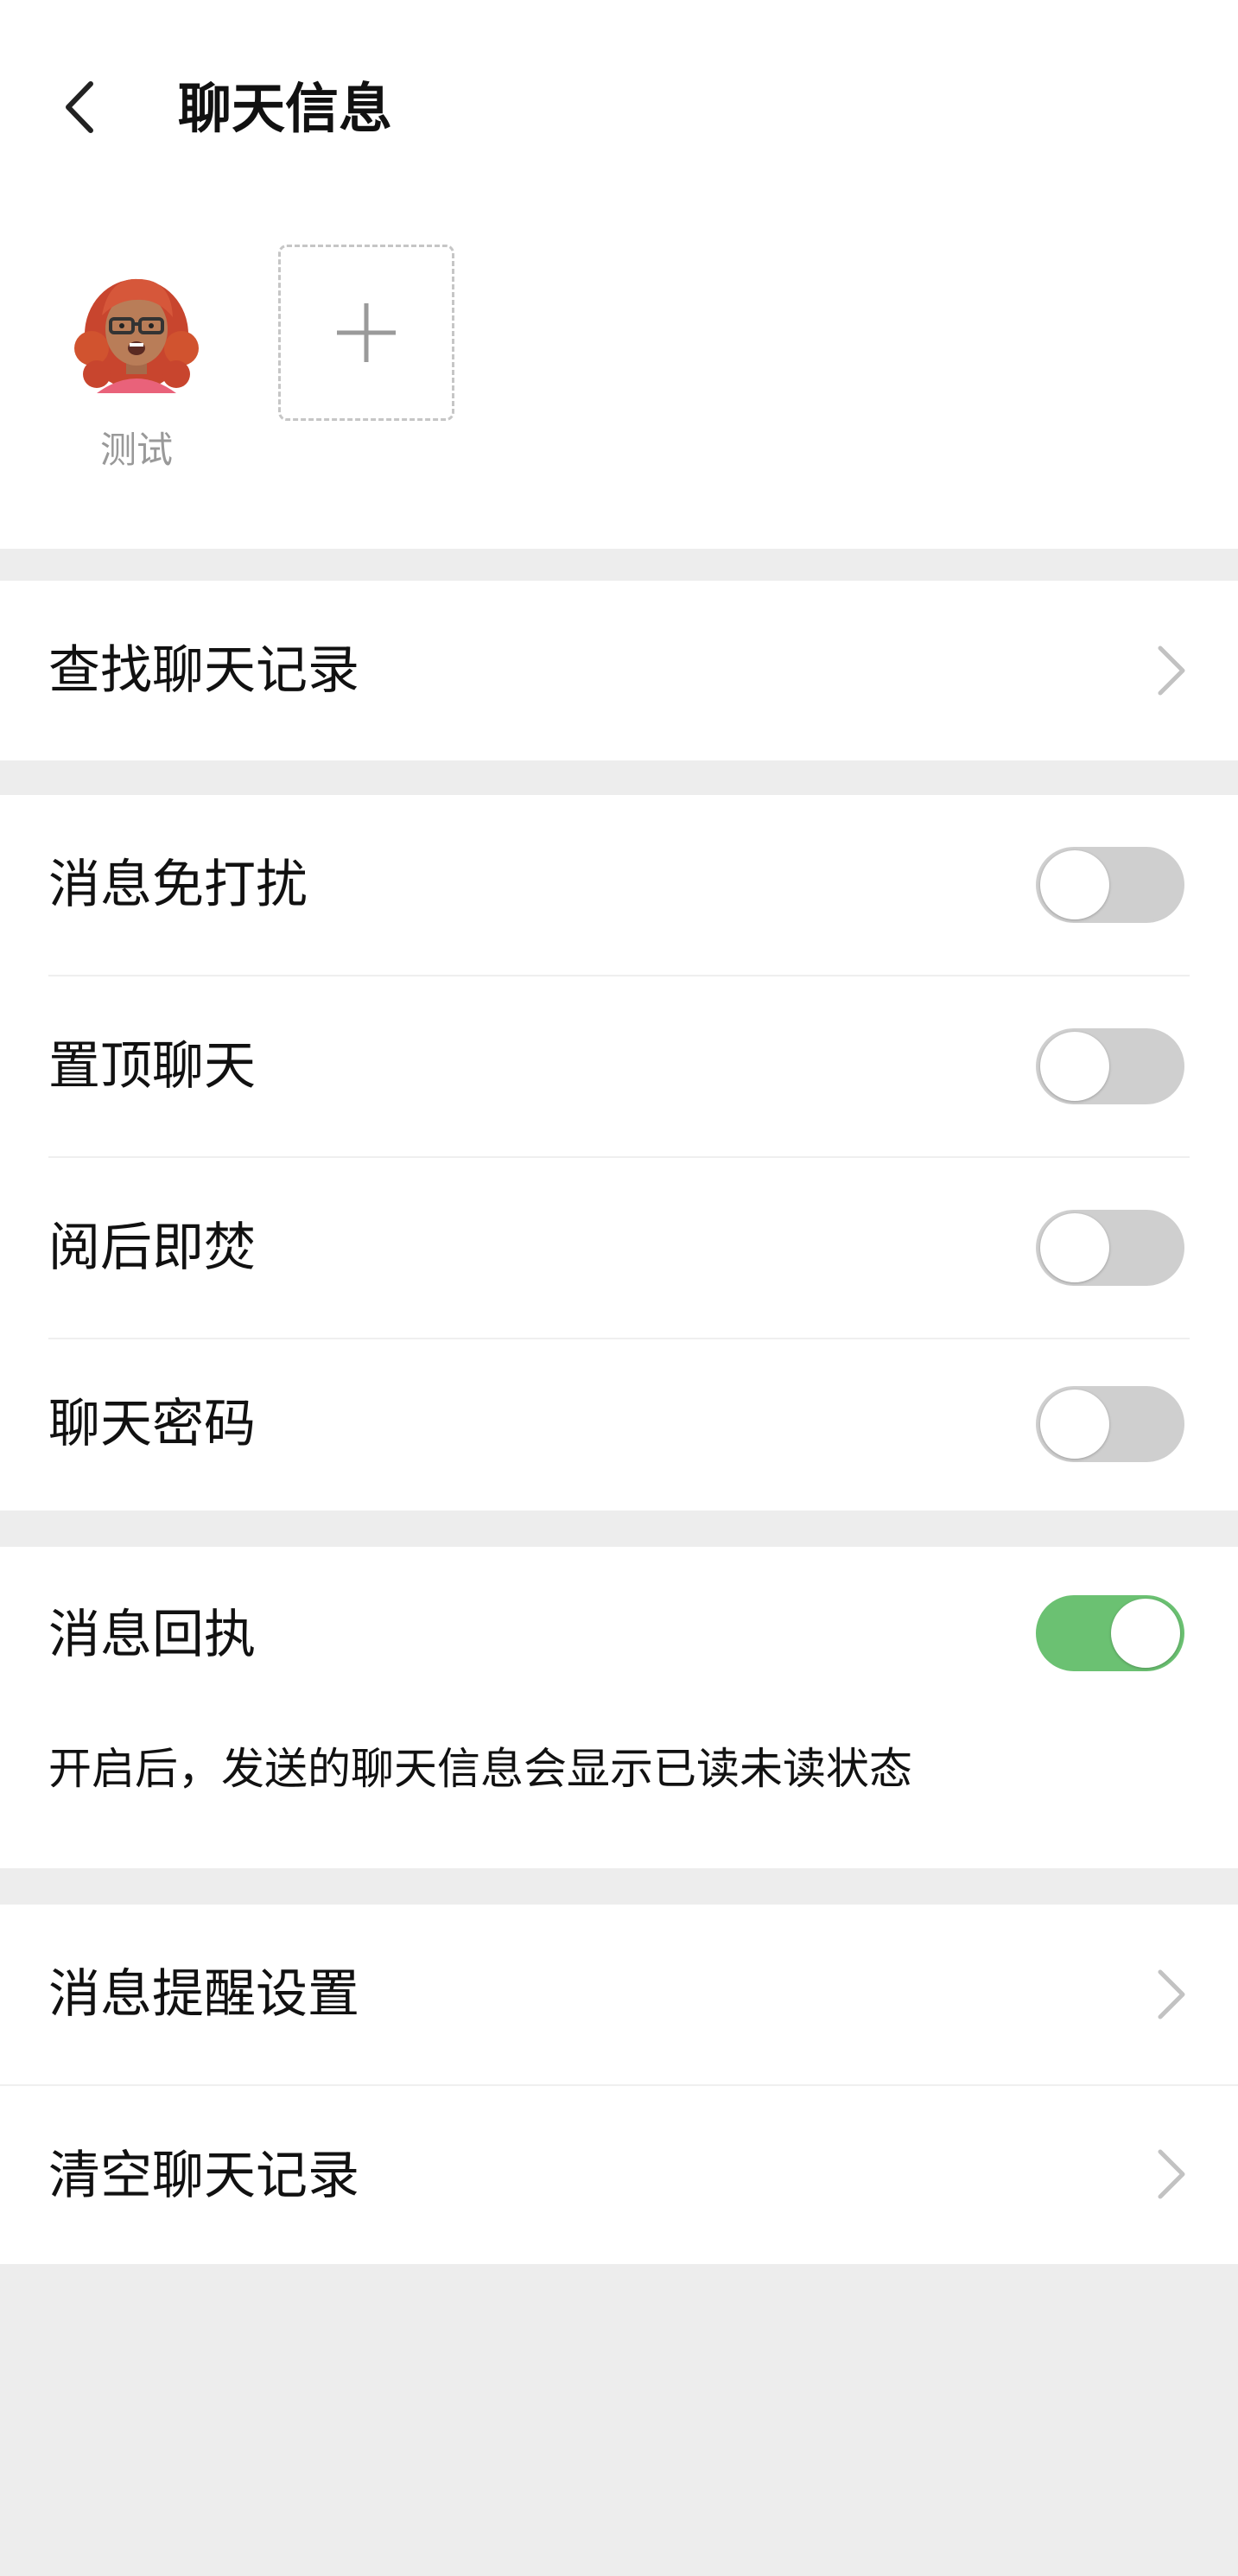 The width and height of the screenshot is (1238, 2576). I want to click on chat-password-toggle, so click(1110, 1424).